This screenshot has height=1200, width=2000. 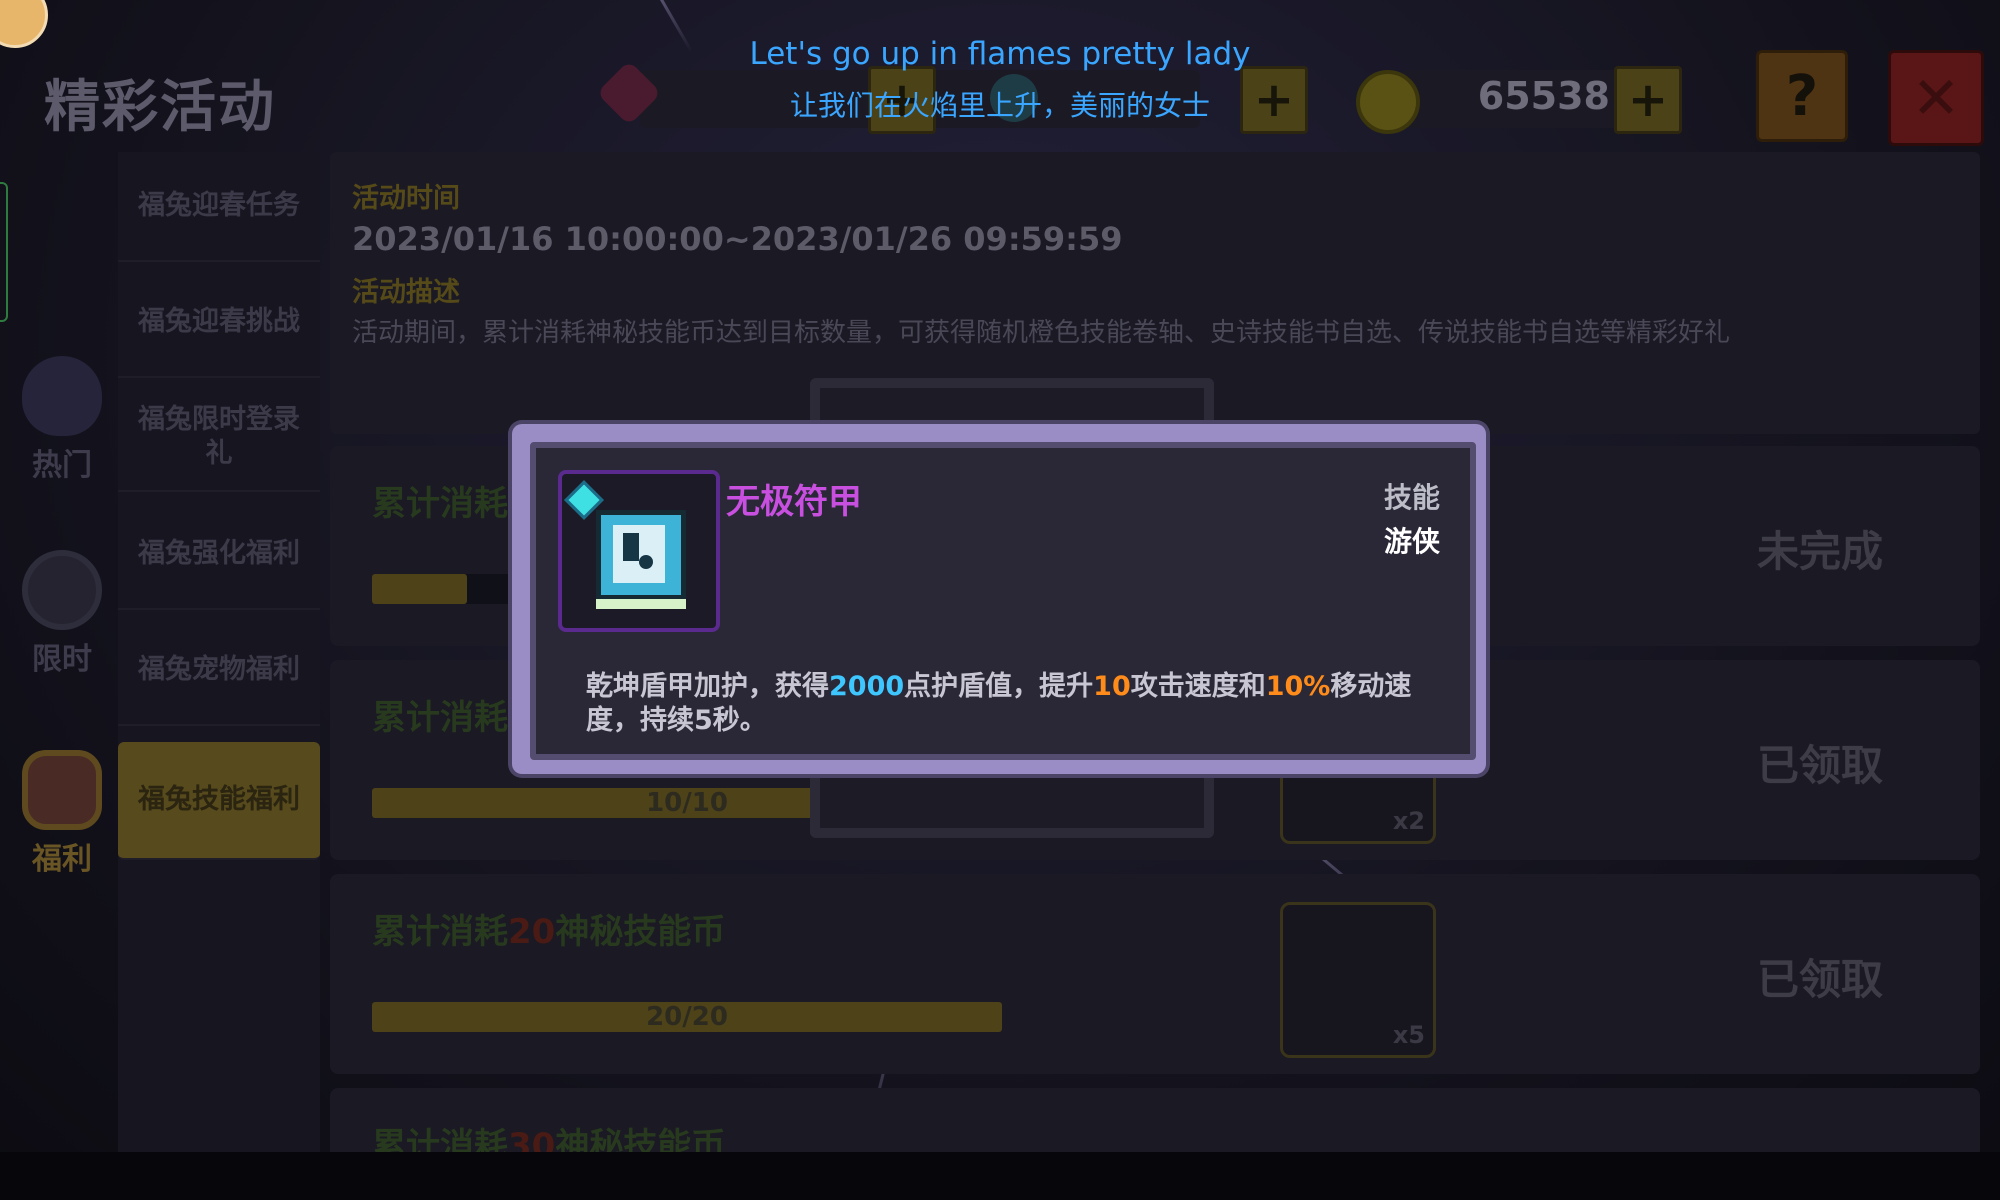 I want to click on flame-icon, so click(x=62, y=396).